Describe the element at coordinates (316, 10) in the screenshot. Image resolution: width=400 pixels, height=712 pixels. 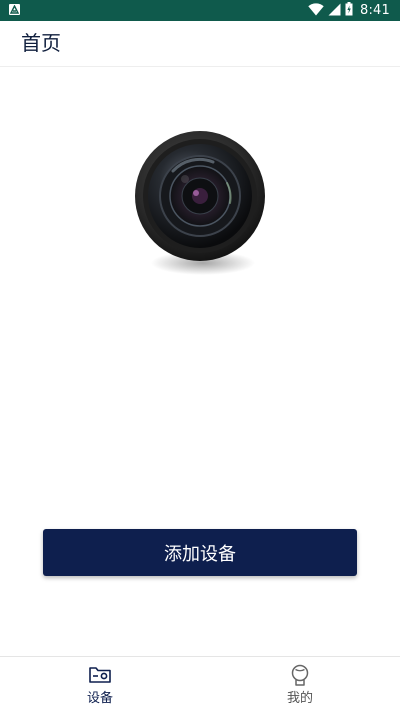
I see `wifi-icon` at that location.